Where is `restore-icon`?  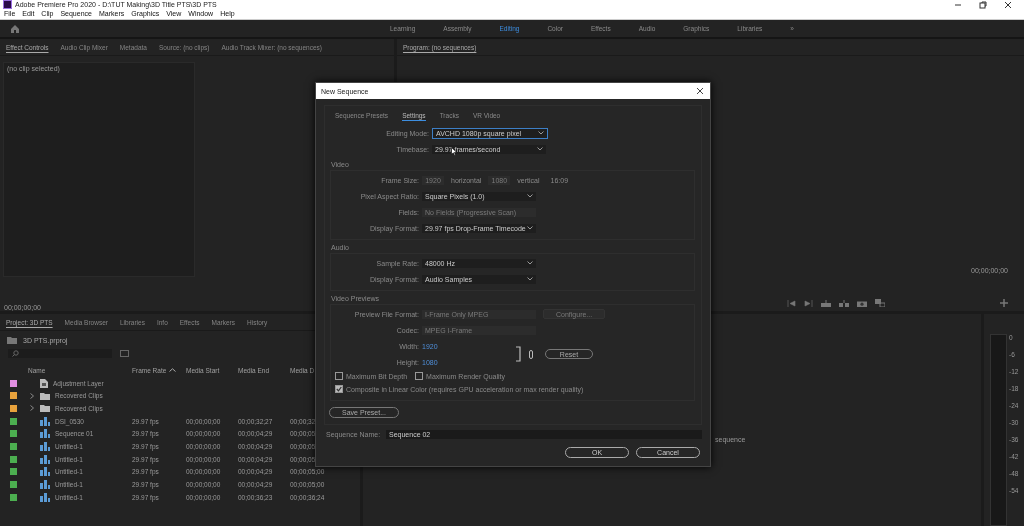
restore-icon is located at coordinates (983, 4).